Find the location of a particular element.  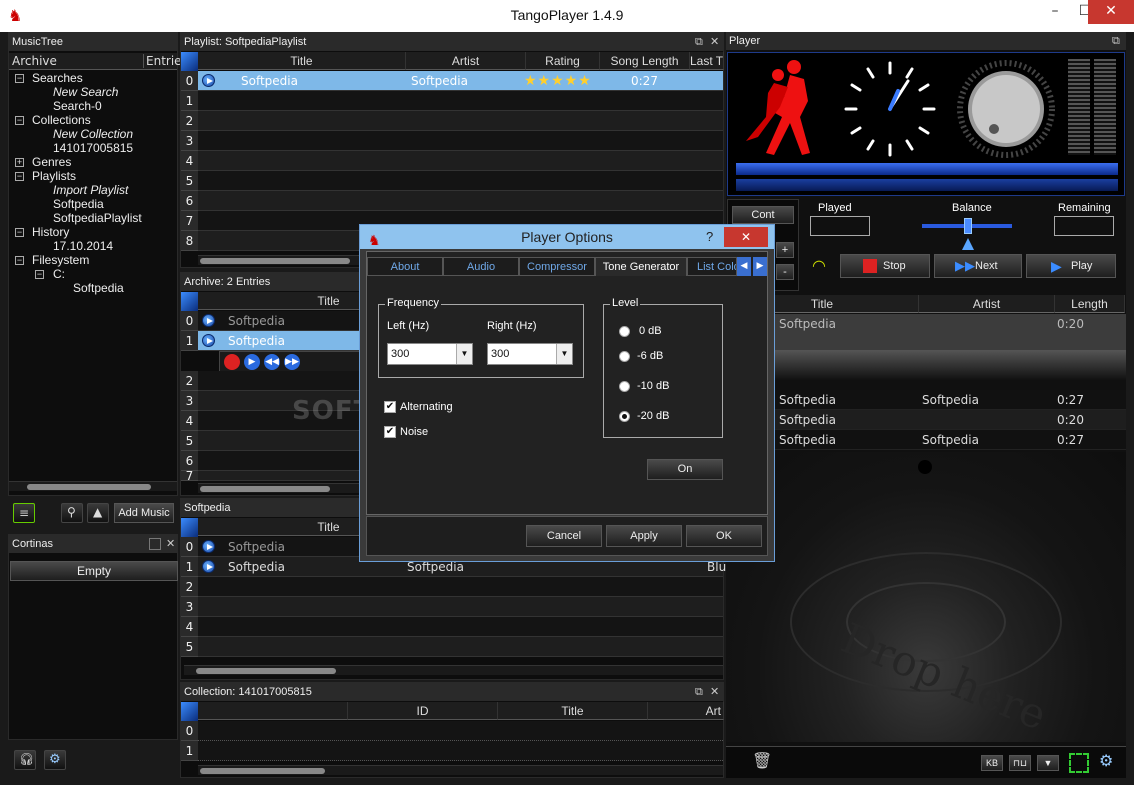

tree-node-playlists: Playlists is located at coordinates (54, 176).